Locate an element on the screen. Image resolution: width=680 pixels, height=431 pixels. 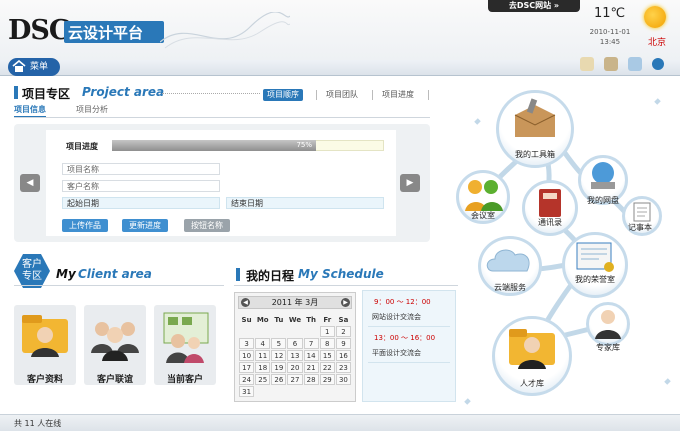
calendar-day: 21 is located at coordinates (311, 367).